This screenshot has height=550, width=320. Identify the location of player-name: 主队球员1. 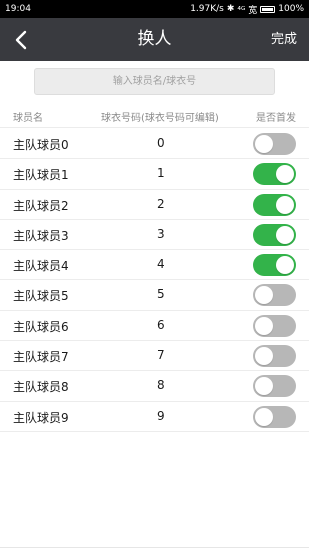
(41, 175).